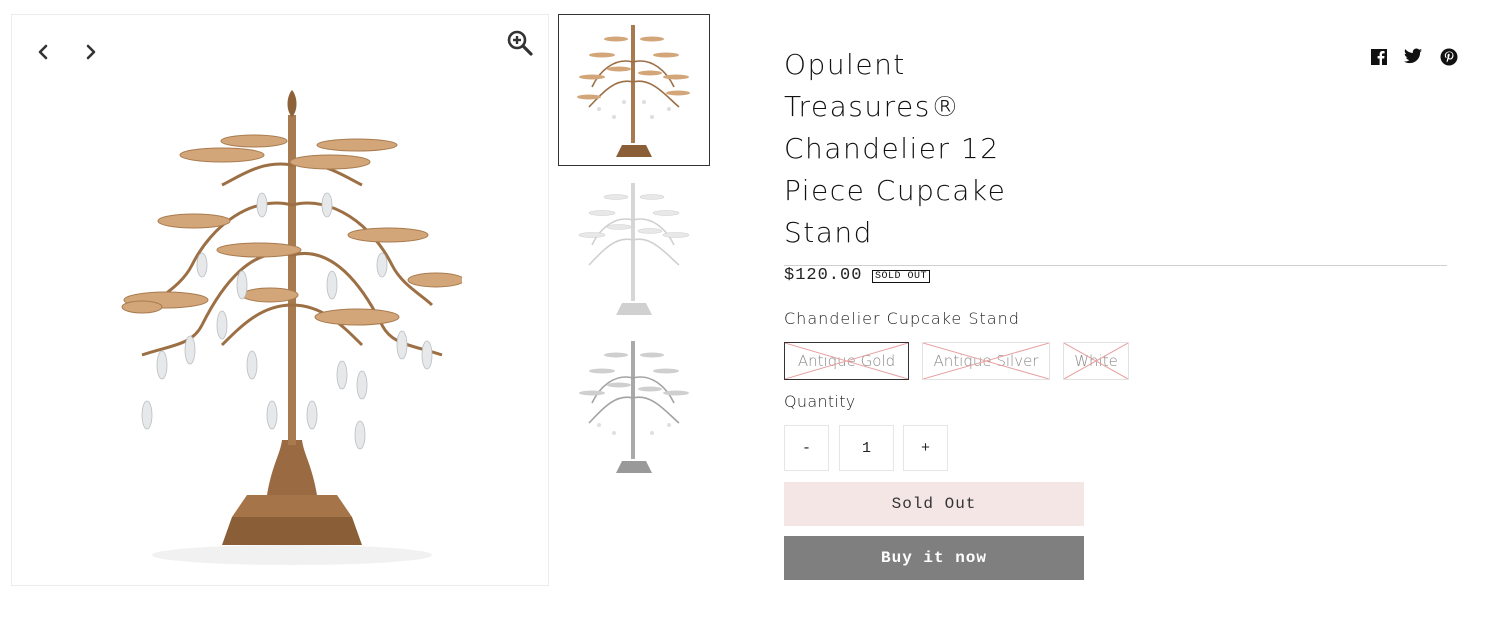 The image size is (1486, 619). What do you see at coordinates (820, 401) in the screenshot?
I see `quantity-label: Quantity` at bounding box center [820, 401].